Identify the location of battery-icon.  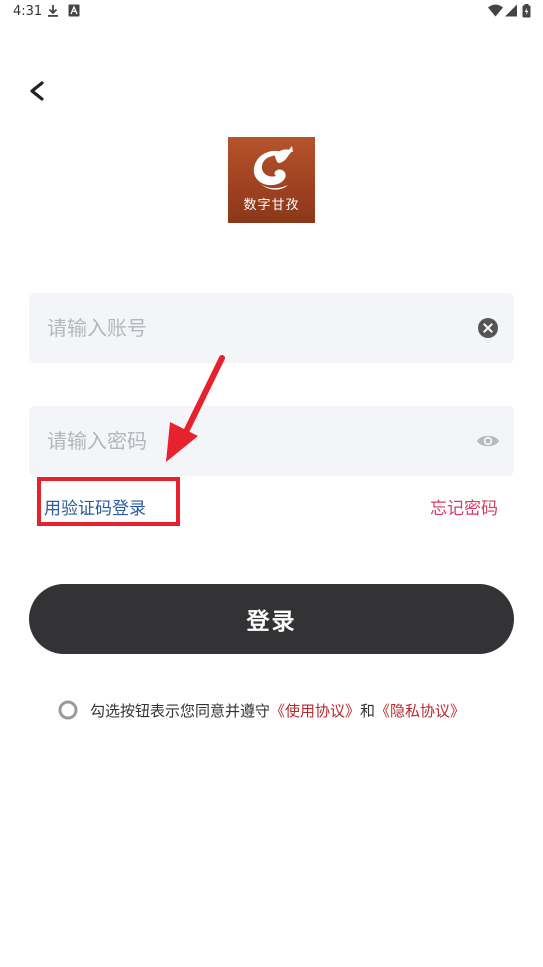
(526, 11).